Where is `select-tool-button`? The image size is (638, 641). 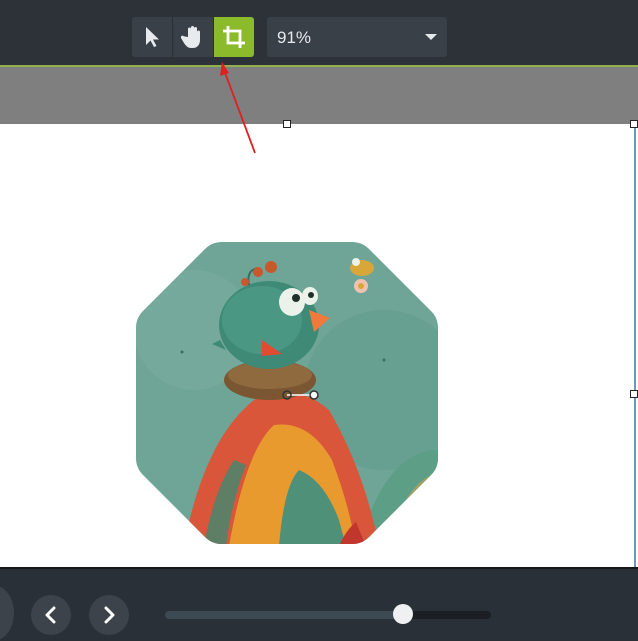 select-tool-button is located at coordinates (152, 37).